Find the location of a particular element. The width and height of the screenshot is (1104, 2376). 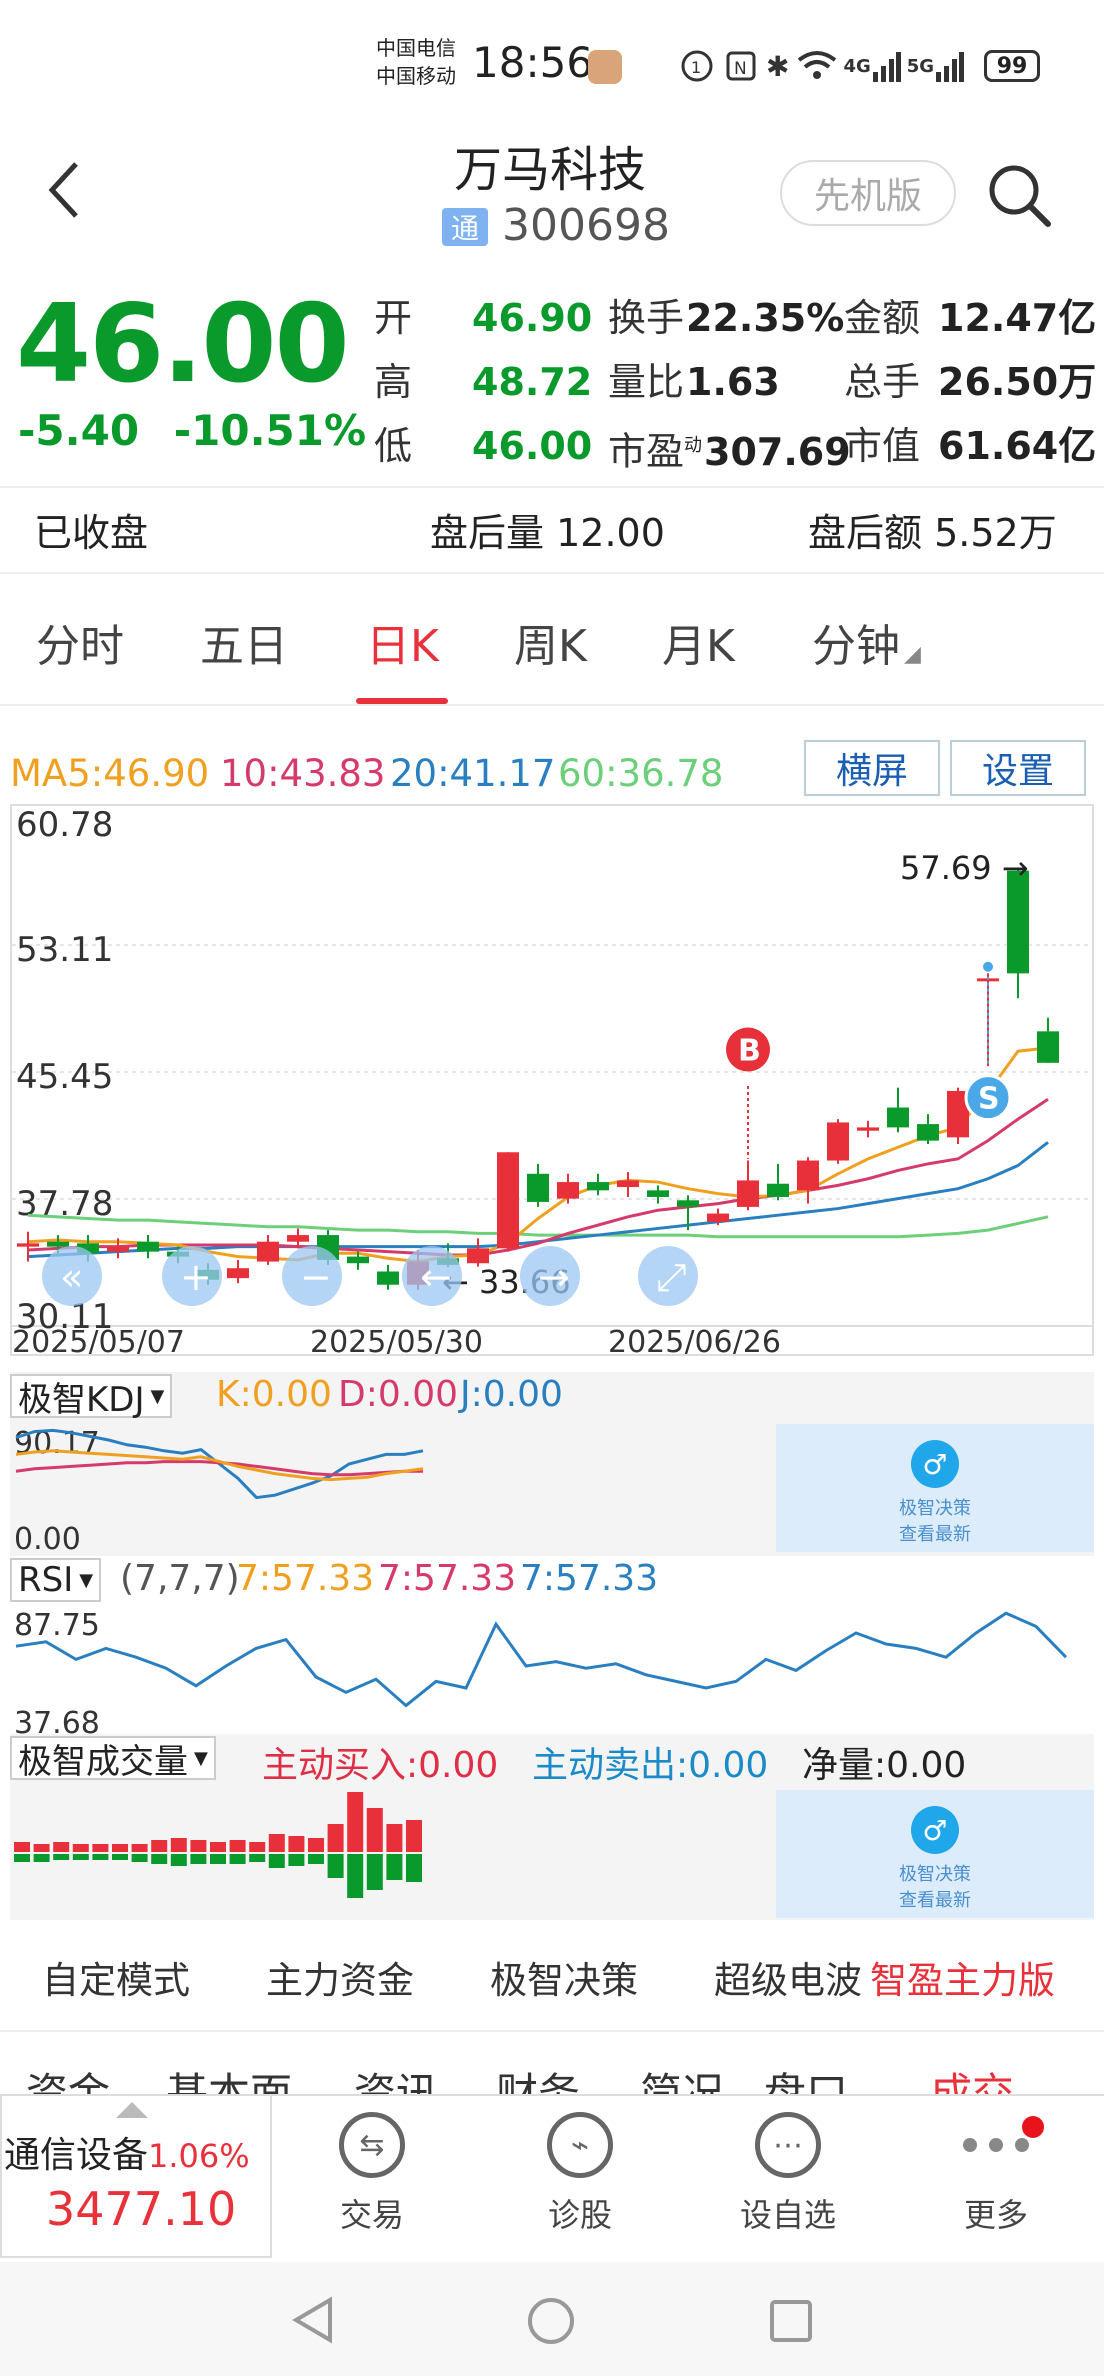

mode-custom: 自定模式 is located at coordinates (116, 1977).